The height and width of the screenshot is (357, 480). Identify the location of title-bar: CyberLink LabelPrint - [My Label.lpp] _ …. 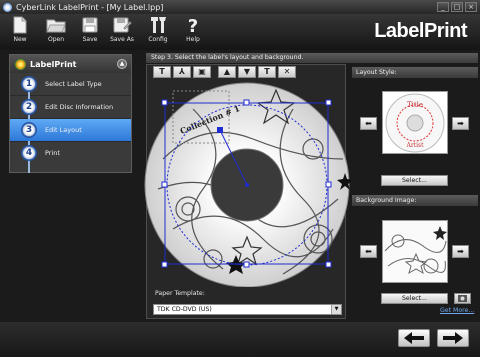
(240, 7).